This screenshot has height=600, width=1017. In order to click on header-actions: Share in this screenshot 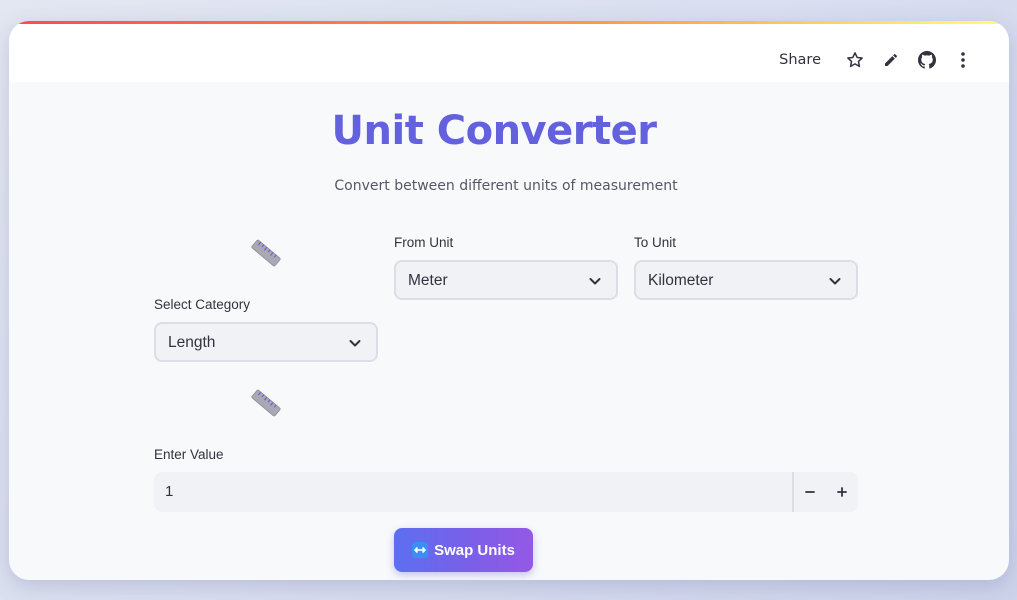, I will do `click(880, 60)`.